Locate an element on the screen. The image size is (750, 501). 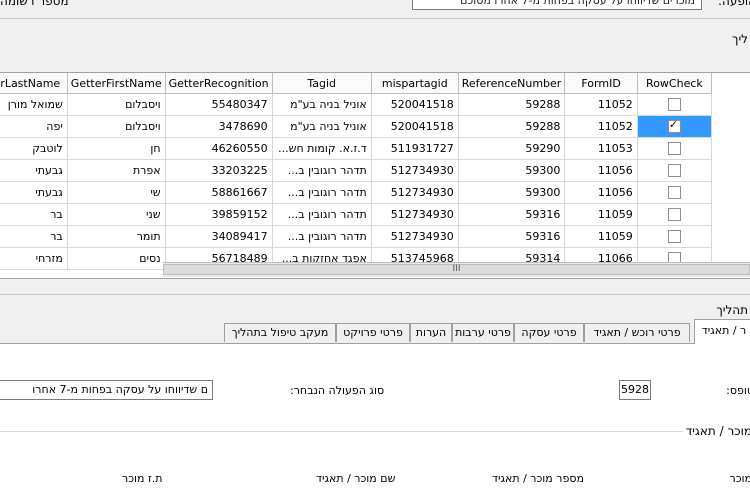
column-header: Tagid is located at coordinates (321, 83).